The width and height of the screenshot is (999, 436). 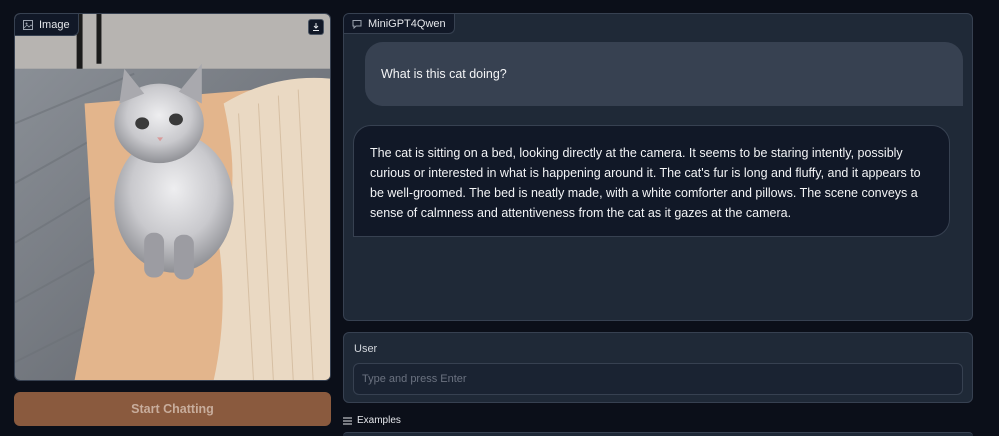 What do you see at coordinates (366, 349) in the screenshot?
I see `user-input-label: User` at bounding box center [366, 349].